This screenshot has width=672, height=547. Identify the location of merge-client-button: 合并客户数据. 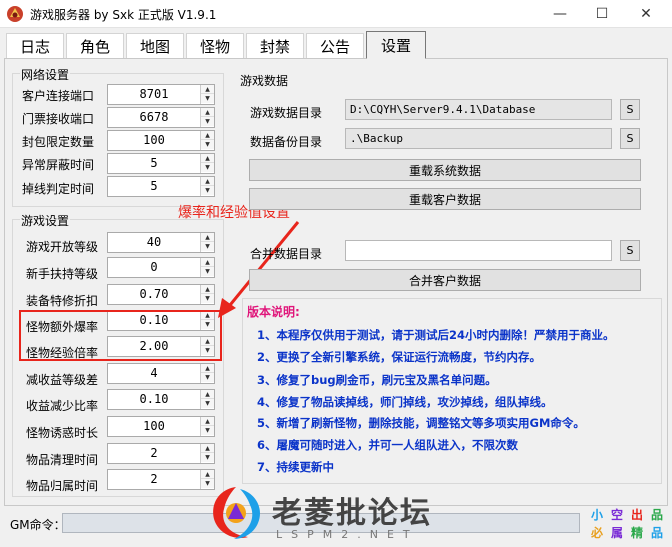
(445, 280).